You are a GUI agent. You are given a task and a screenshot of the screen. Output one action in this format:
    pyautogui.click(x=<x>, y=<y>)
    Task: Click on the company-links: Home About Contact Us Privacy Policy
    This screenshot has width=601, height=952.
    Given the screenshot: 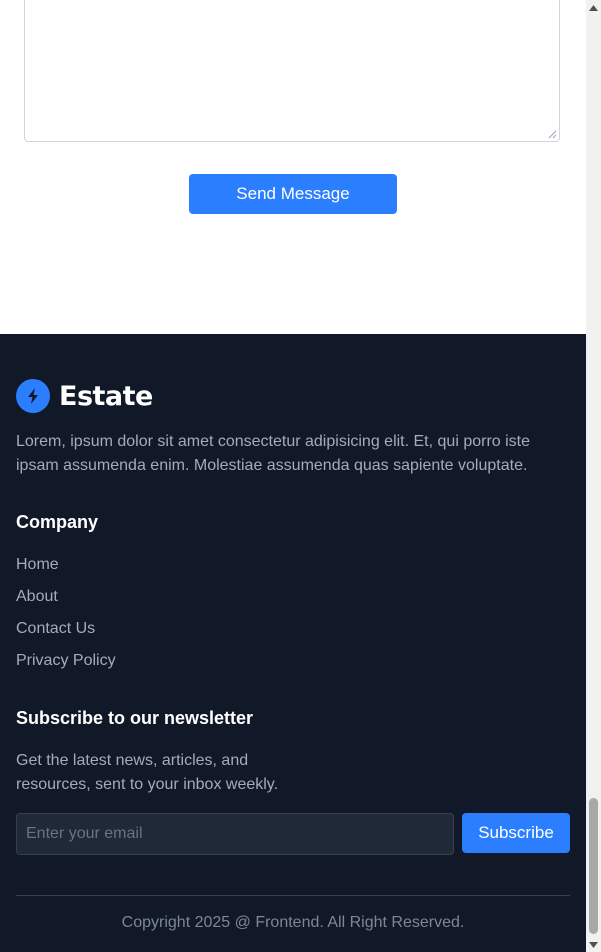 What is the action you would take?
    pyautogui.click(x=66, y=618)
    